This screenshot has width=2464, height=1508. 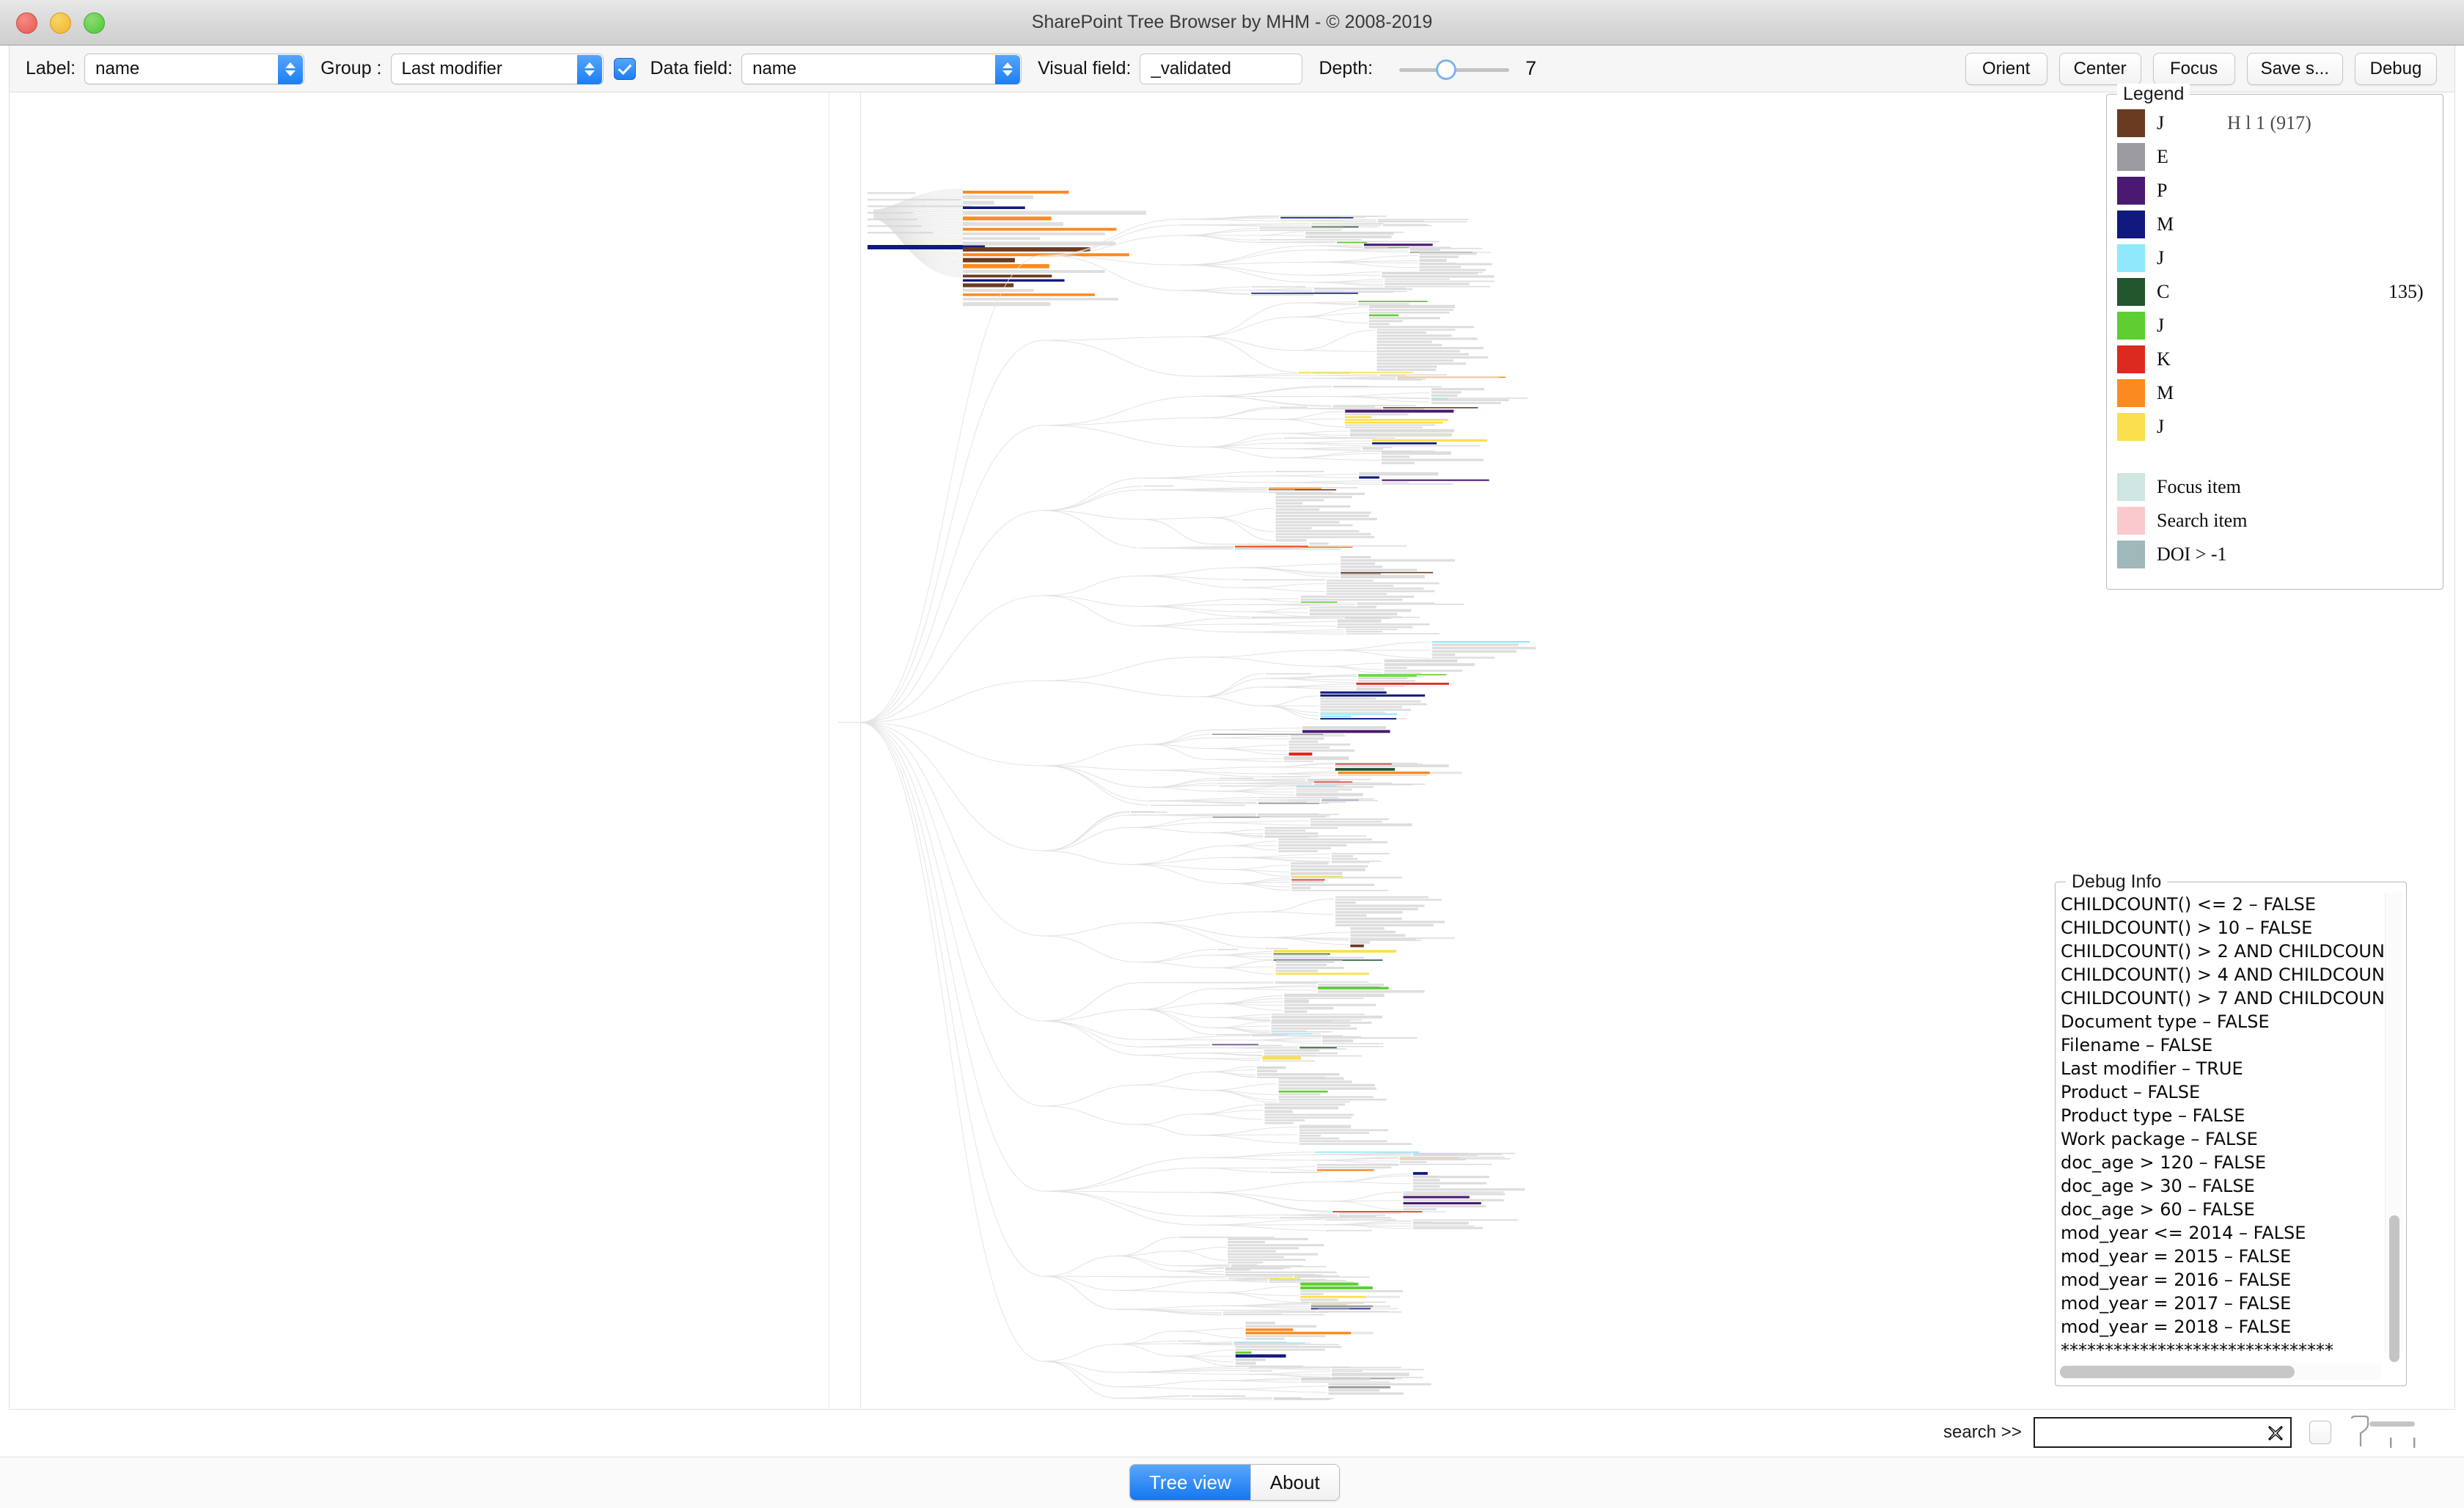 I want to click on debug-horizontal-scrollbar, so click(x=2220, y=1372).